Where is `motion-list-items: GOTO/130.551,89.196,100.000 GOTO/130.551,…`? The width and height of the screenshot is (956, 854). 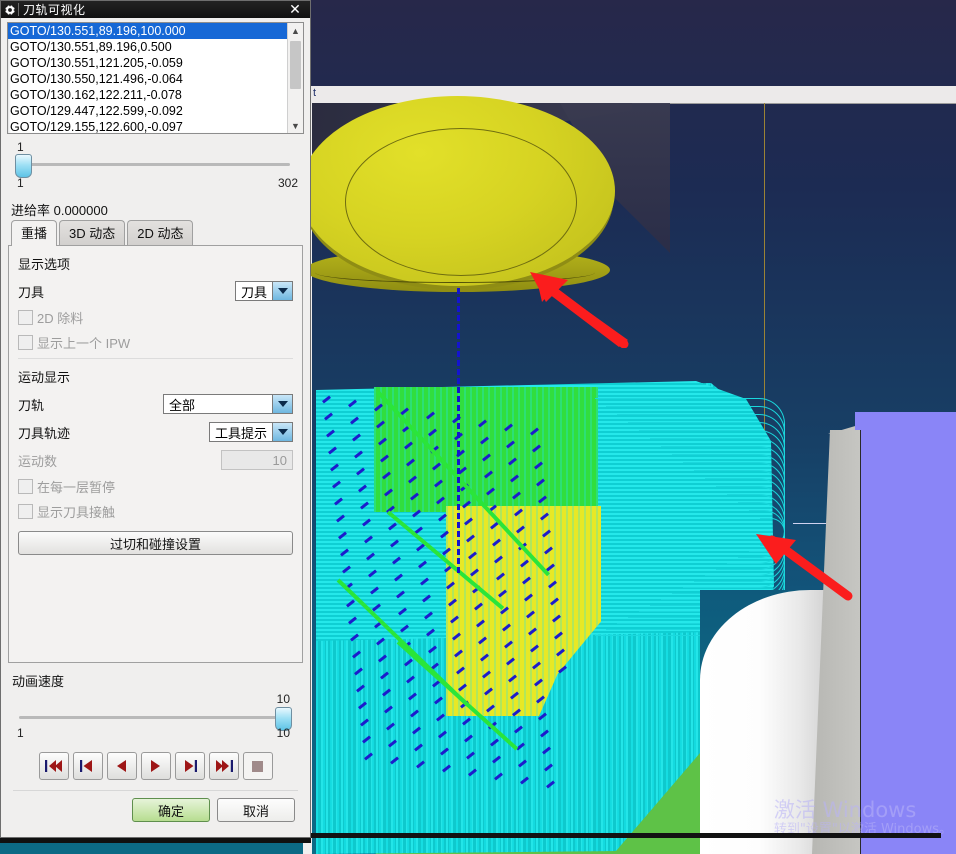 motion-list-items: GOTO/130.551,89.196,100.000 GOTO/130.551,… is located at coordinates (148, 78).